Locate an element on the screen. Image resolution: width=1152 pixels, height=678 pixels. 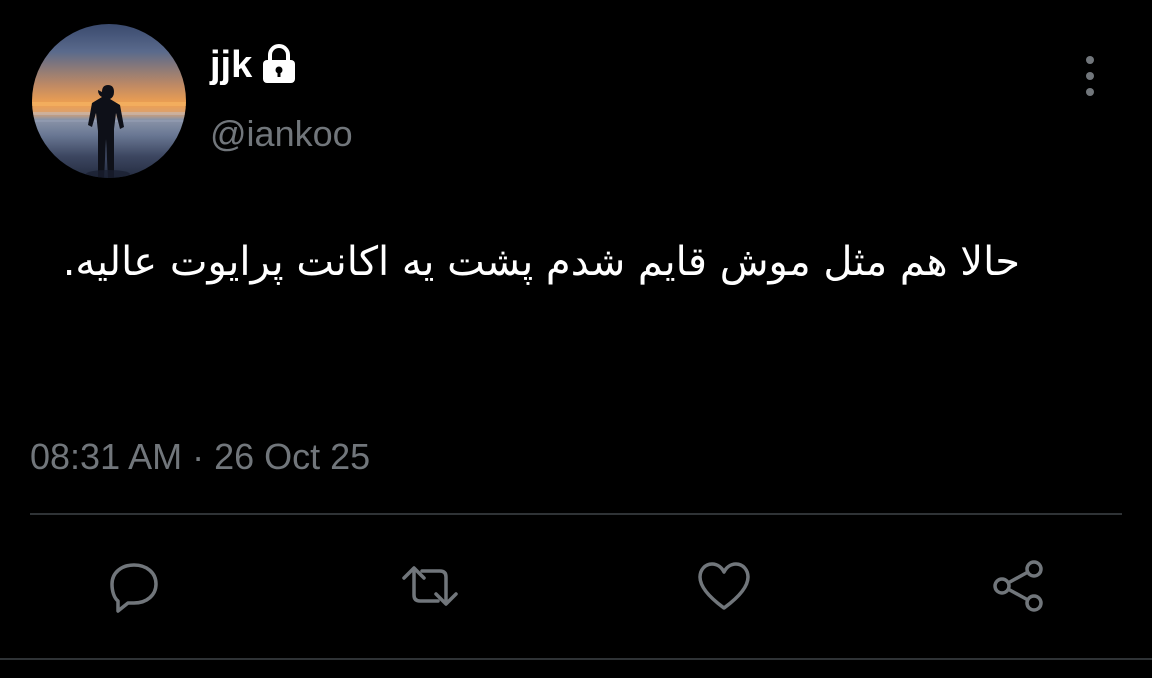
lock-icon is located at coordinates (279, 63).